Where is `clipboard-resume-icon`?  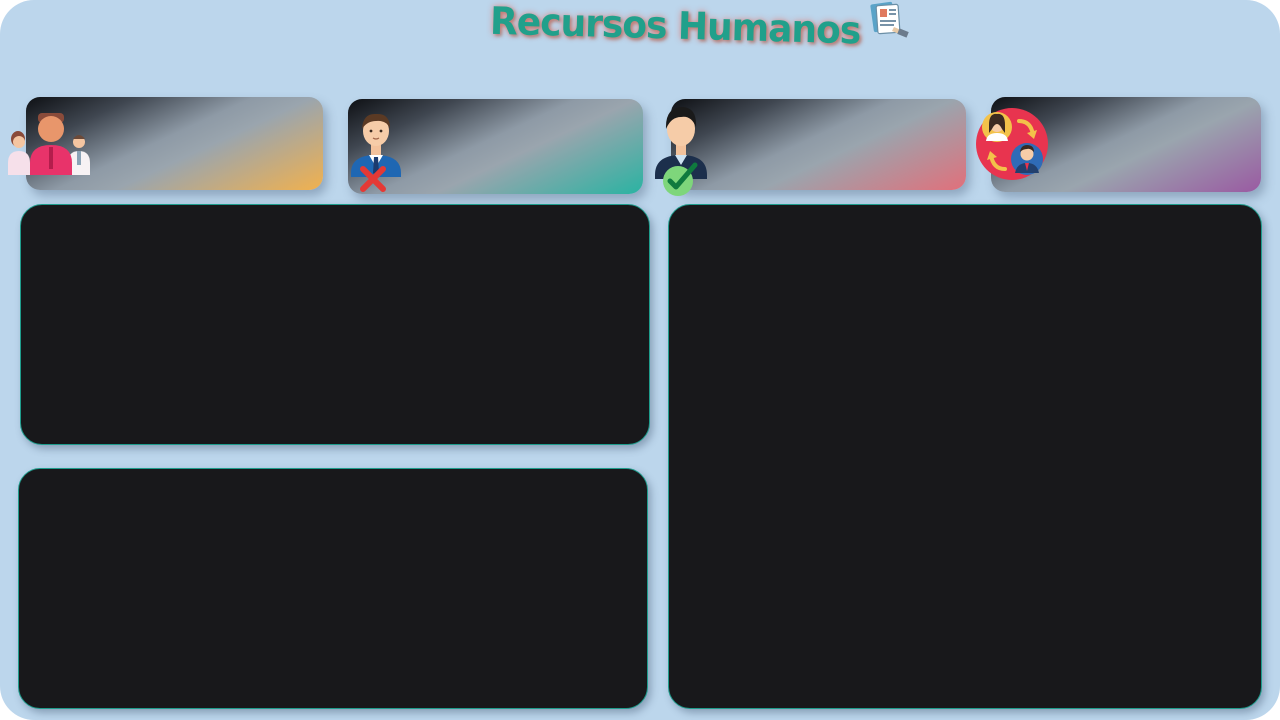 clipboard-resume-icon is located at coordinates (890, 19).